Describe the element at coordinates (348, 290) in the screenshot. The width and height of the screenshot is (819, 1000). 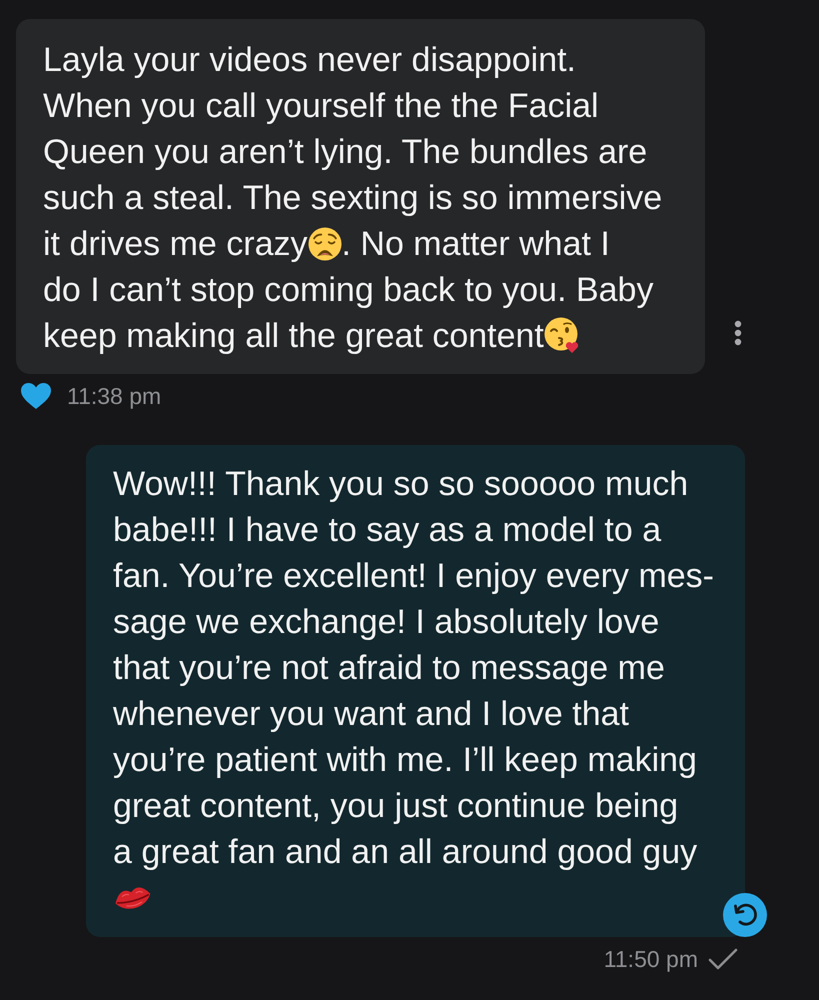
I see `message-text: do I can’t stop coming back to you. Baby` at that location.